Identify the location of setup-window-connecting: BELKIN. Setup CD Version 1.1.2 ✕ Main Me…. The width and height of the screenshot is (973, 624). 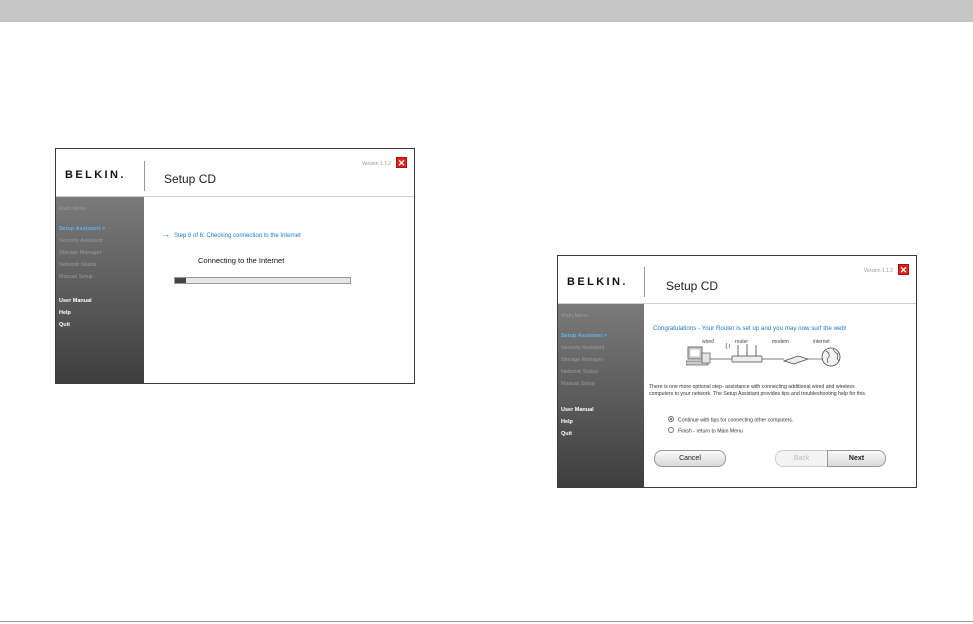
(235, 266).